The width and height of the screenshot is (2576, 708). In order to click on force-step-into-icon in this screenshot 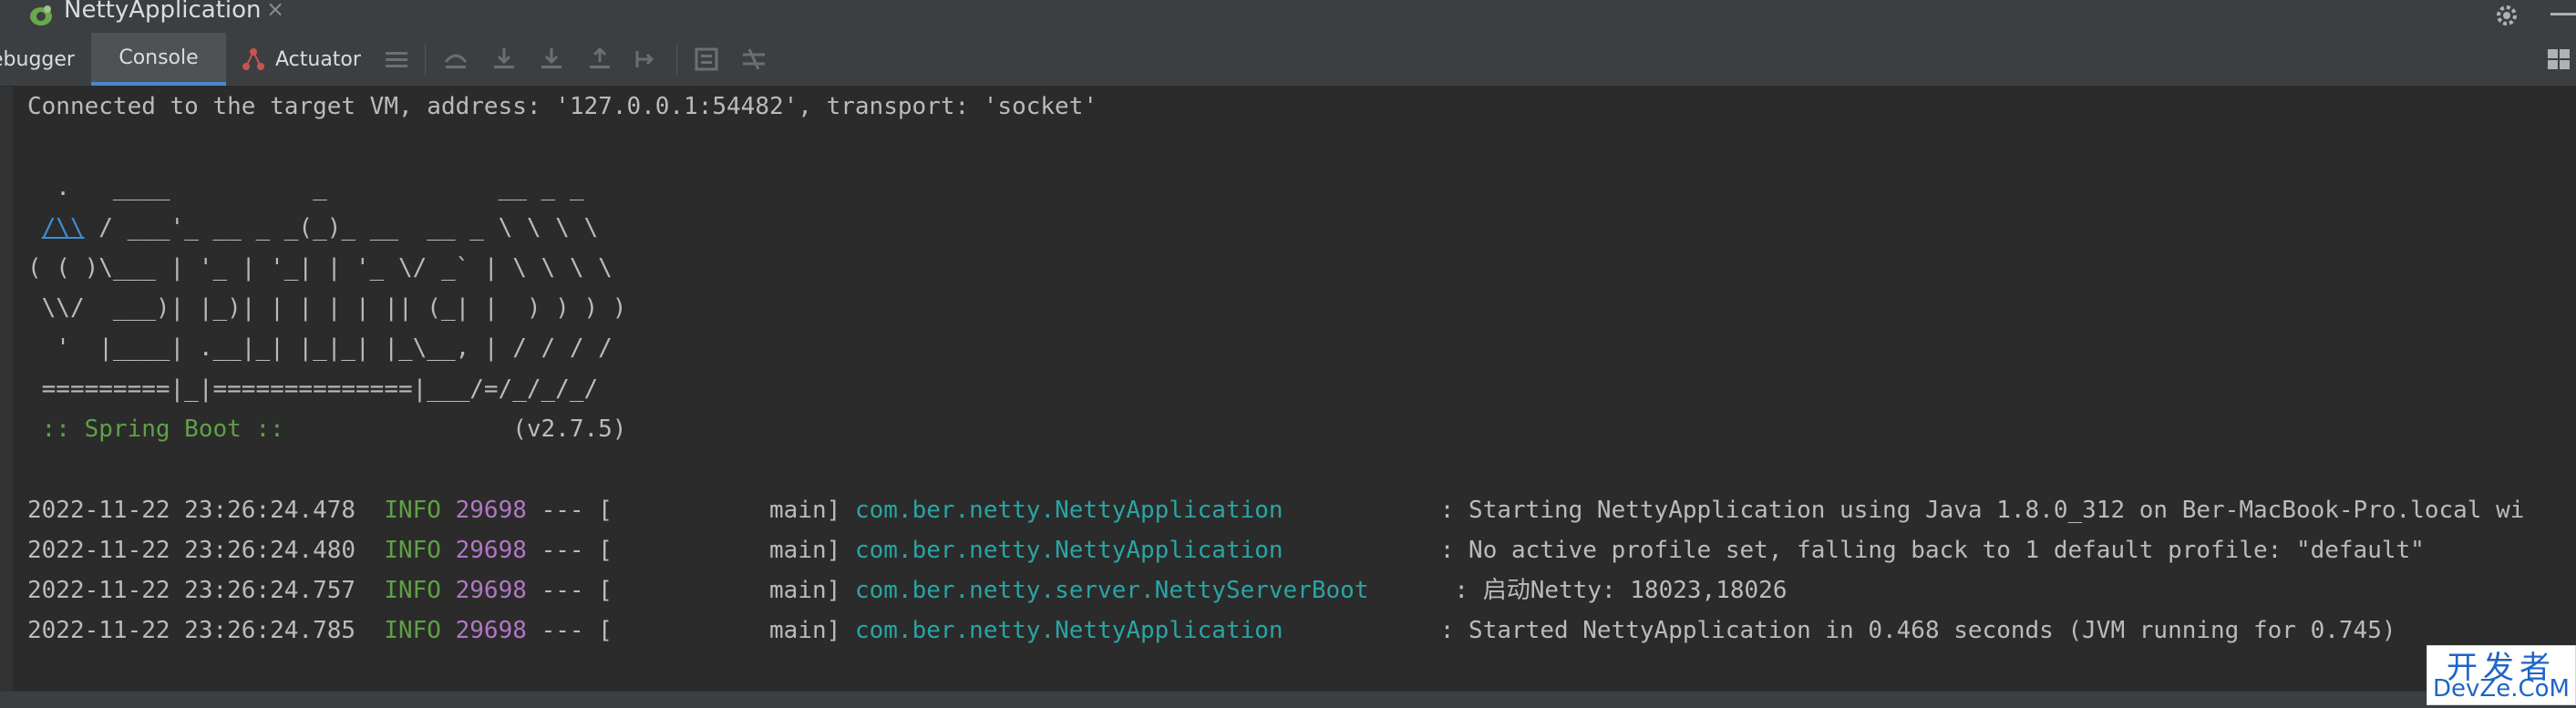, I will do `click(551, 59)`.